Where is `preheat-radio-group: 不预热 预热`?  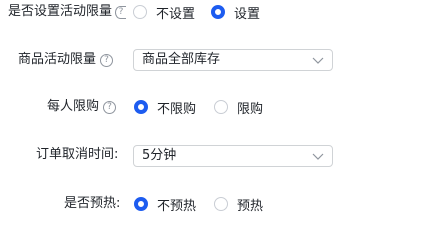 preheat-radio-group: 不预热 预热 is located at coordinates (205, 204).